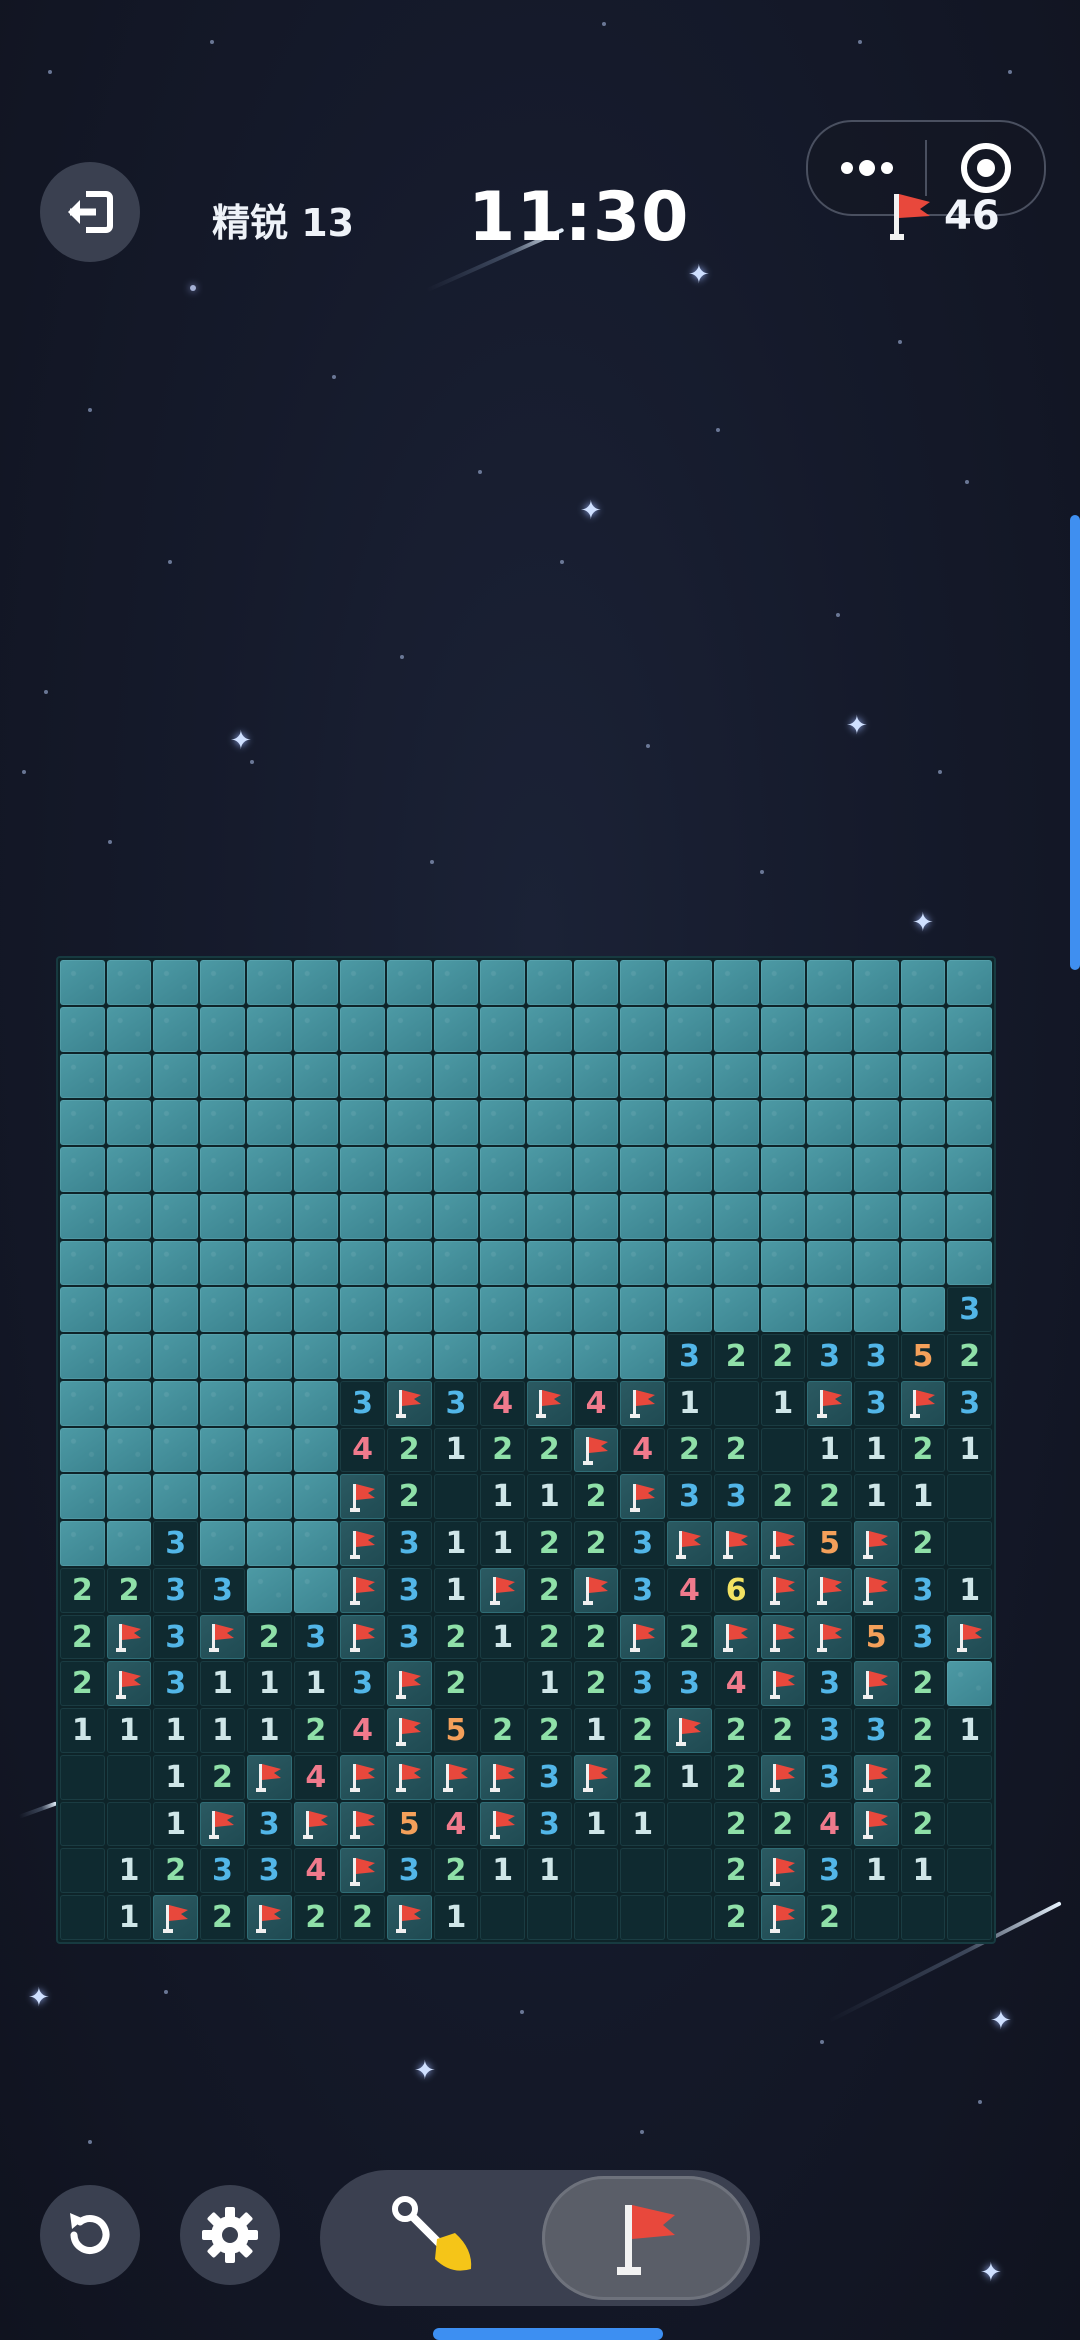 The image size is (1080, 2340). Describe the element at coordinates (689, 1590) in the screenshot. I see `number-cell: 4` at that location.